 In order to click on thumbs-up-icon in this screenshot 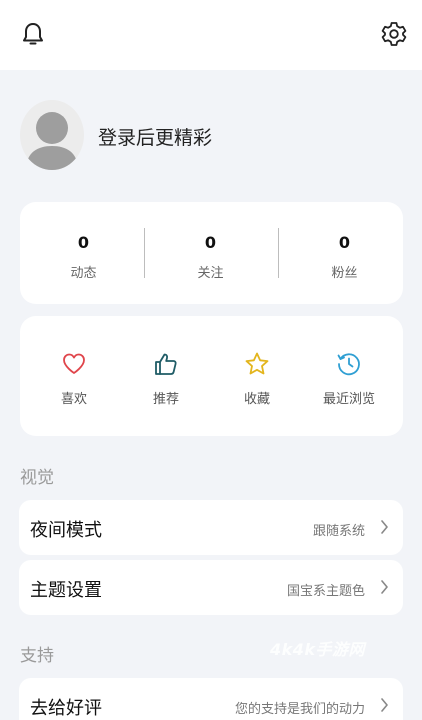, I will do `click(166, 364)`.